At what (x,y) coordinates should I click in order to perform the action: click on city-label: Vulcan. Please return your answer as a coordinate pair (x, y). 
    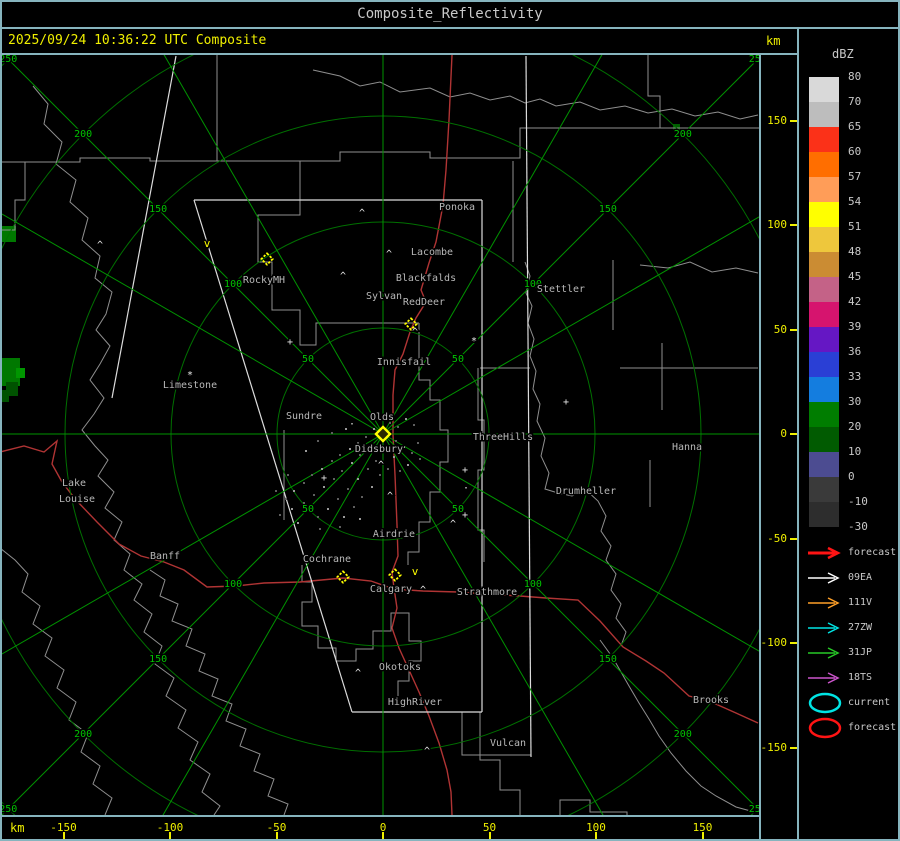
    Looking at the image, I should click on (508, 743).